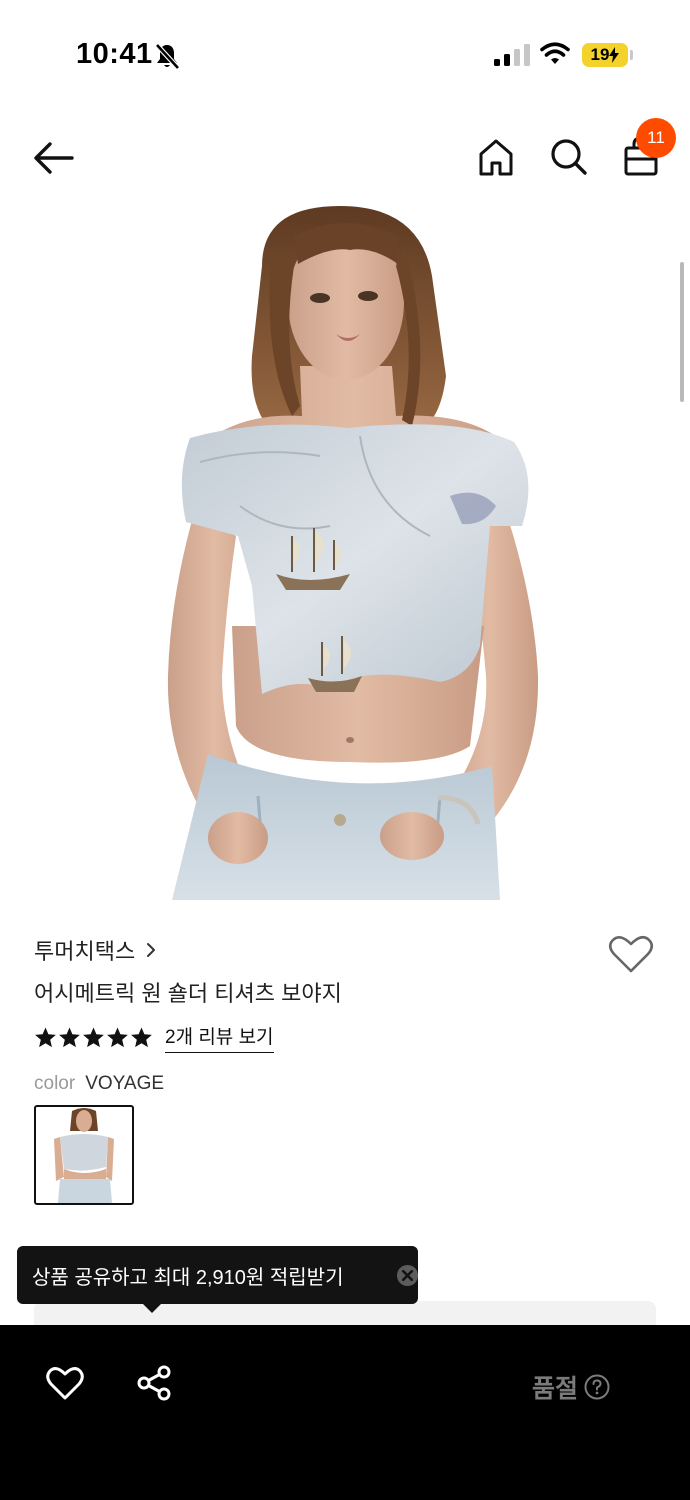 The image size is (690, 1500). Describe the element at coordinates (114, 54) in the screenshot. I see `status-time: 10:41` at that location.